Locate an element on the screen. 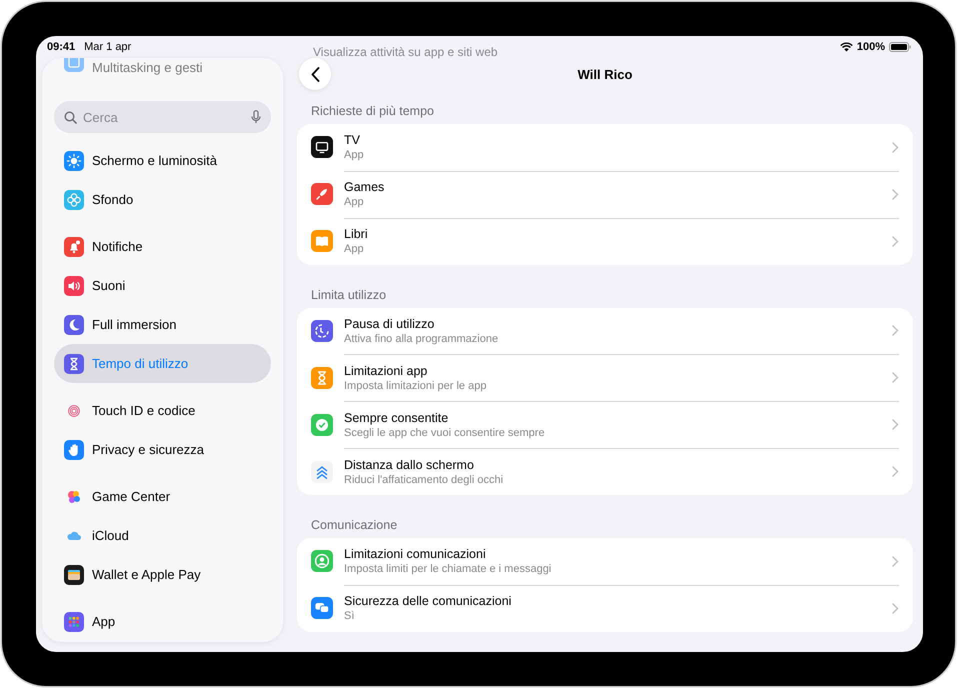 Image resolution: width=958 pixels, height=689 pixels. hand-icon is located at coordinates (74, 450).